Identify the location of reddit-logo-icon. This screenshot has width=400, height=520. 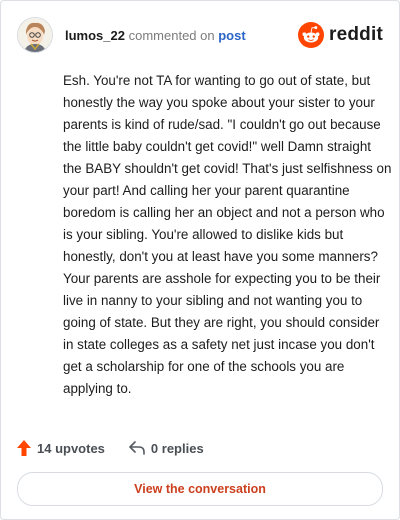
(311, 35).